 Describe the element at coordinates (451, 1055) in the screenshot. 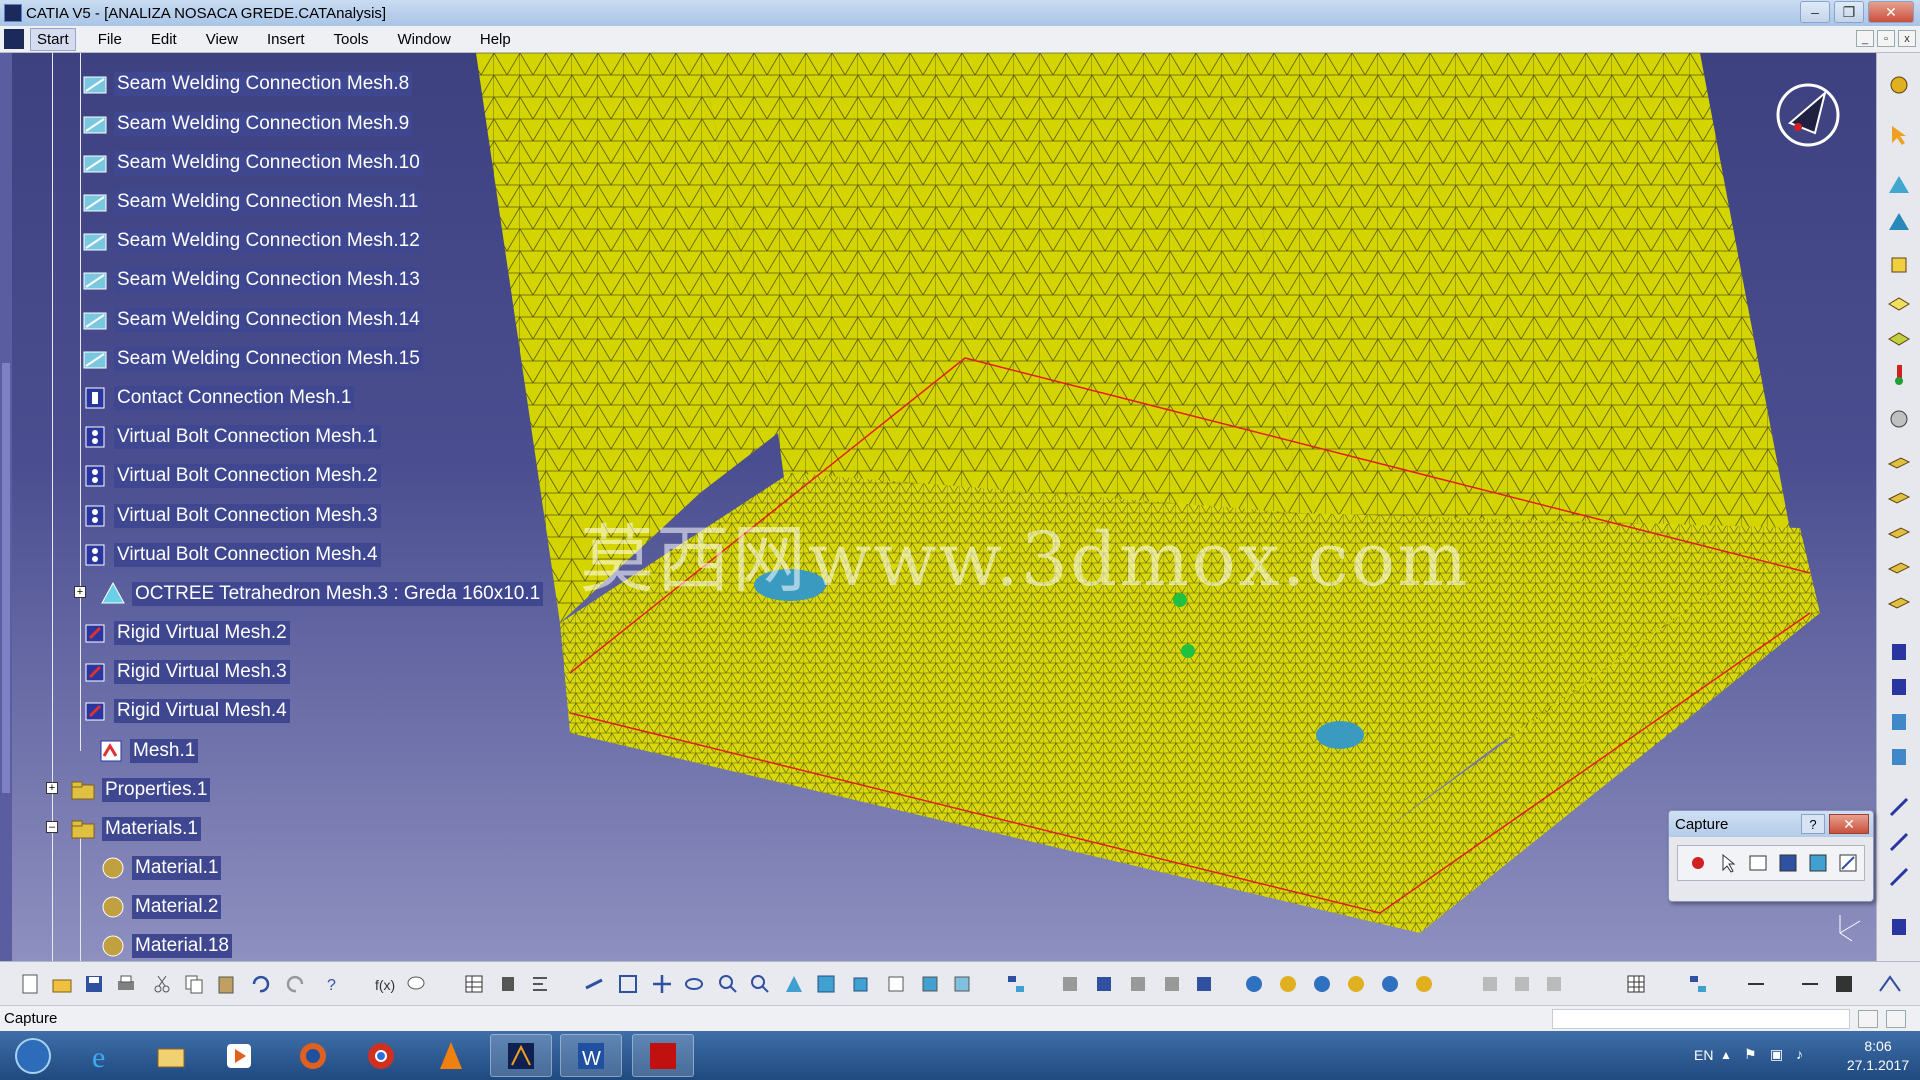

I see `vlc-icon` at that location.